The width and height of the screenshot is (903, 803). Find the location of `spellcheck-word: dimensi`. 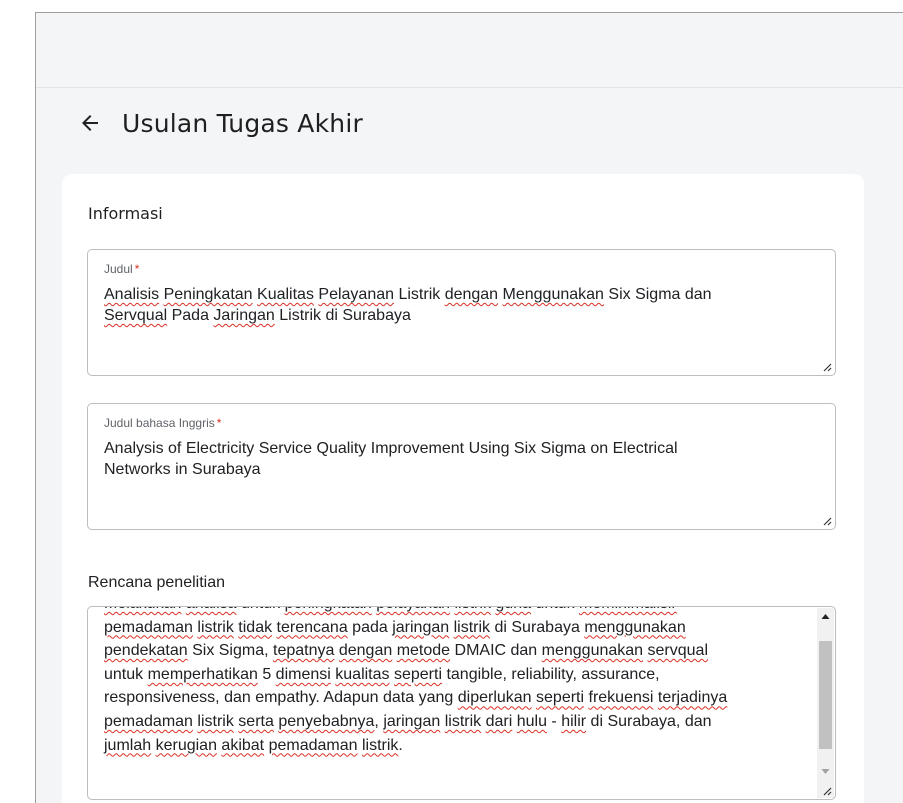

spellcheck-word: dimensi is located at coordinates (303, 674).